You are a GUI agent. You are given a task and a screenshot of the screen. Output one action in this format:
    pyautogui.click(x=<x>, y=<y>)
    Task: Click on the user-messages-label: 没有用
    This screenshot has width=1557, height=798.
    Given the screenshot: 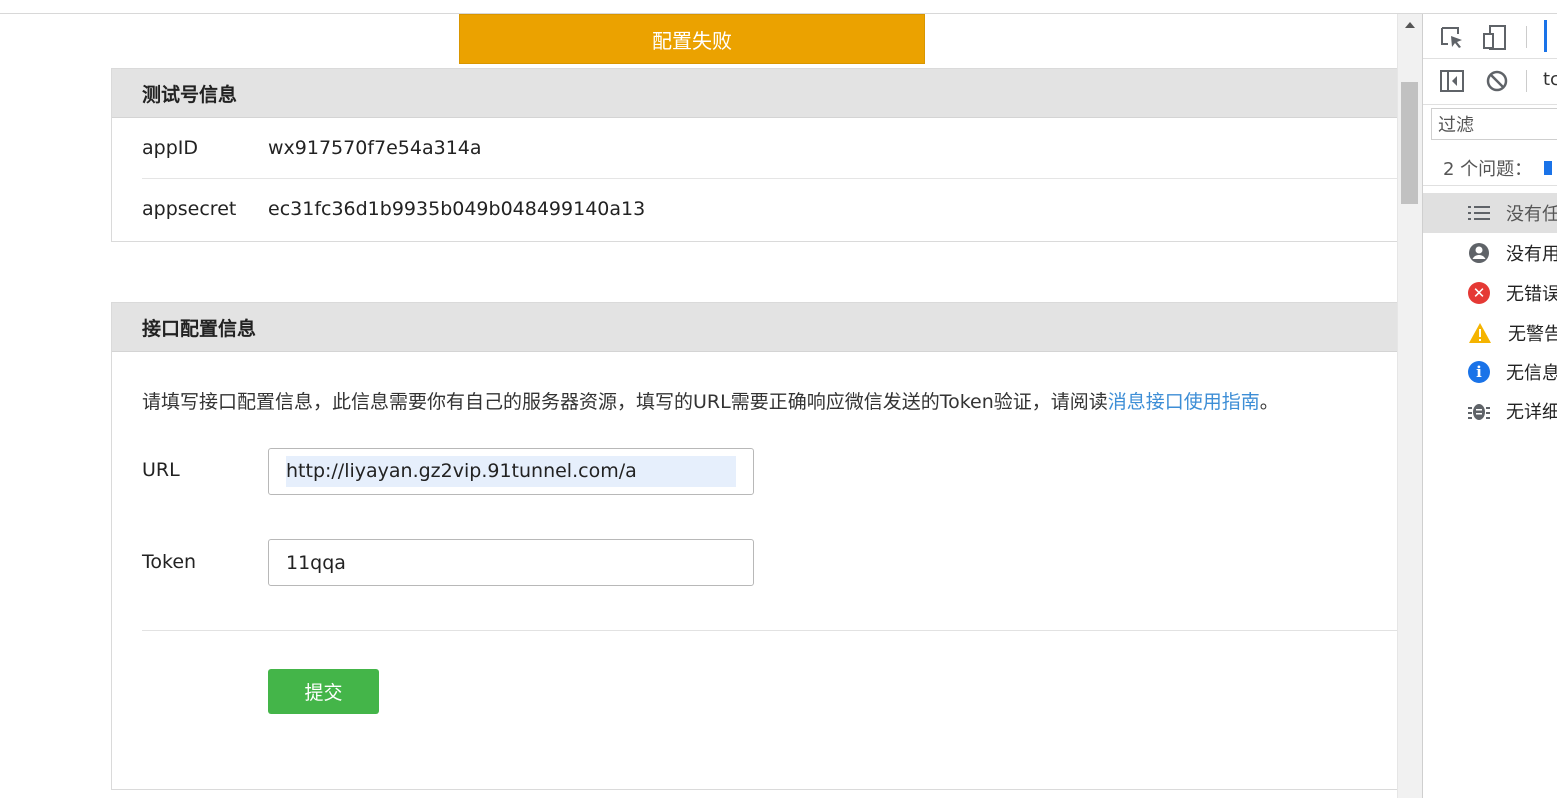 What is the action you would take?
    pyautogui.click(x=1531, y=254)
    